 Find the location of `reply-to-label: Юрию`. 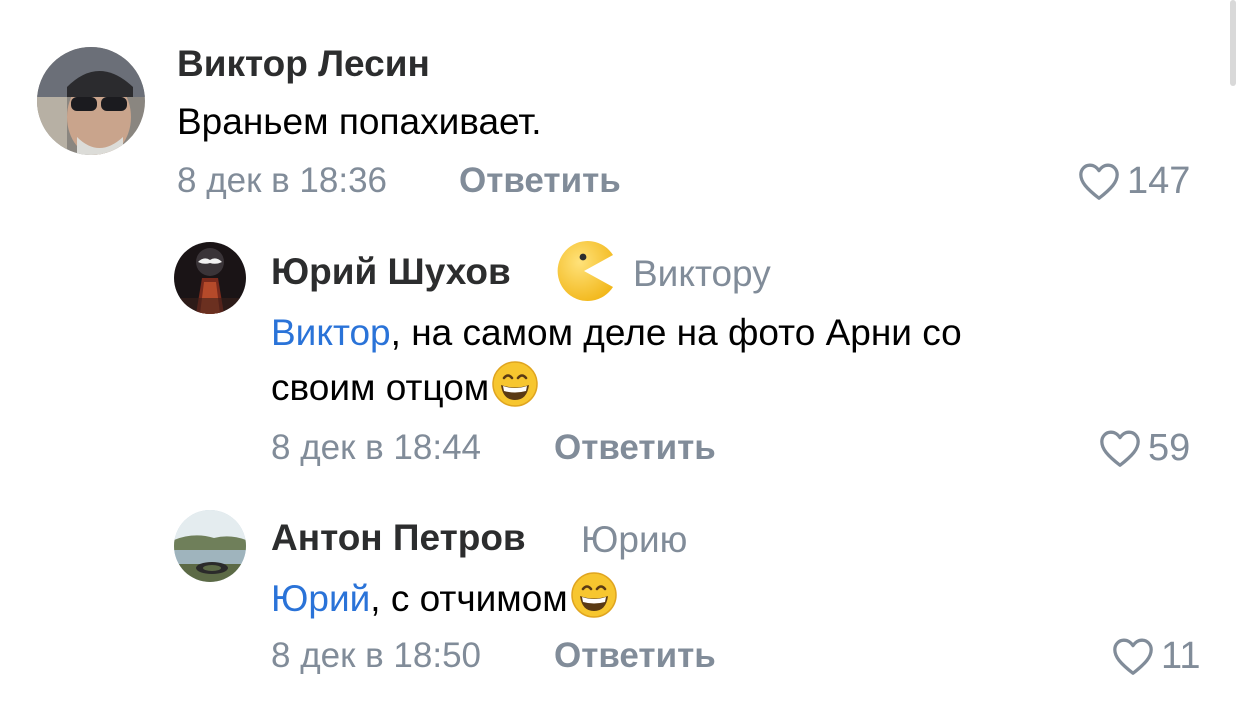

reply-to-label: Юрию is located at coordinates (634, 540).